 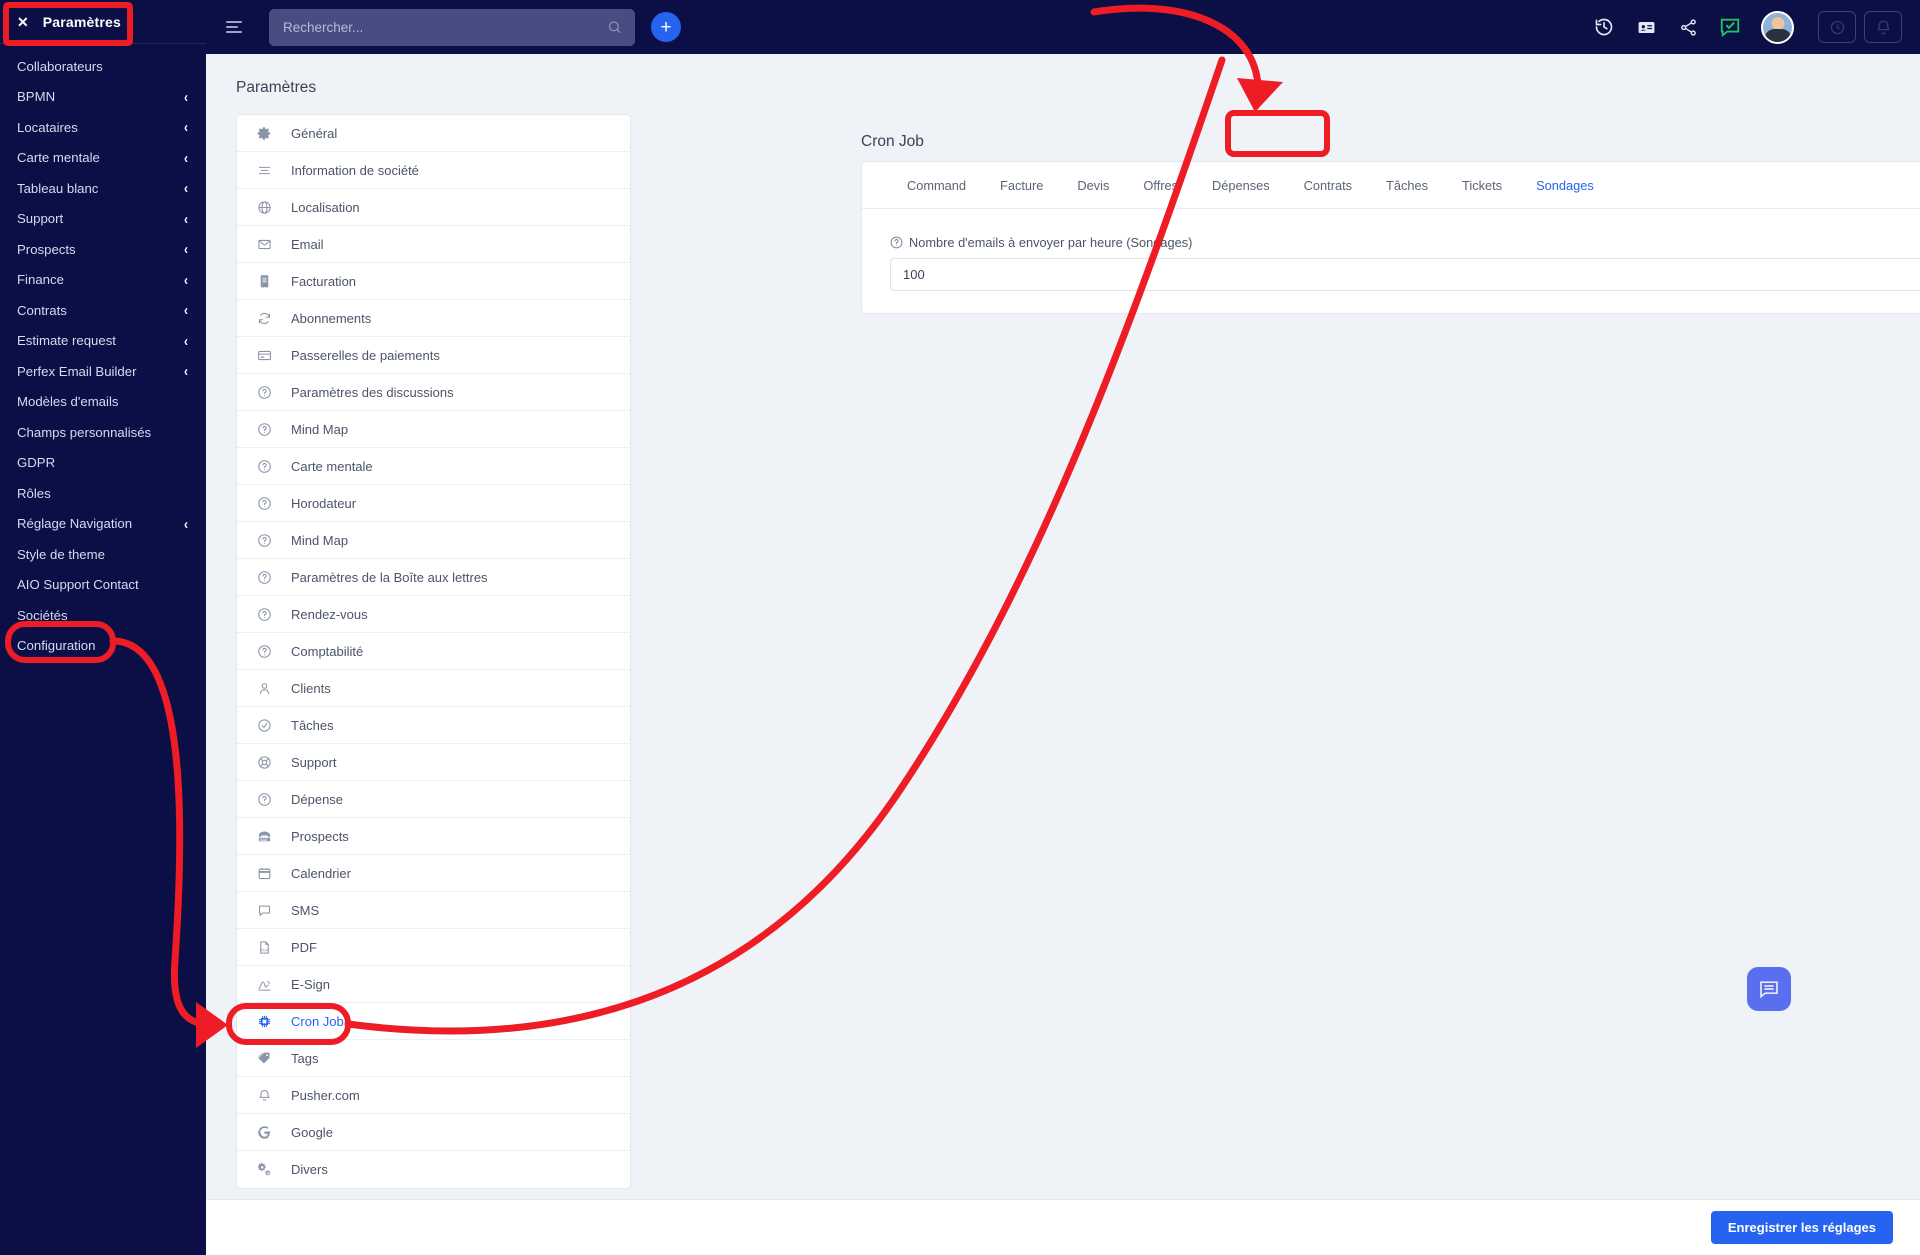 What do you see at coordinates (433, 725) in the screenshot?
I see `settings-row-t-ches: Tâches` at bounding box center [433, 725].